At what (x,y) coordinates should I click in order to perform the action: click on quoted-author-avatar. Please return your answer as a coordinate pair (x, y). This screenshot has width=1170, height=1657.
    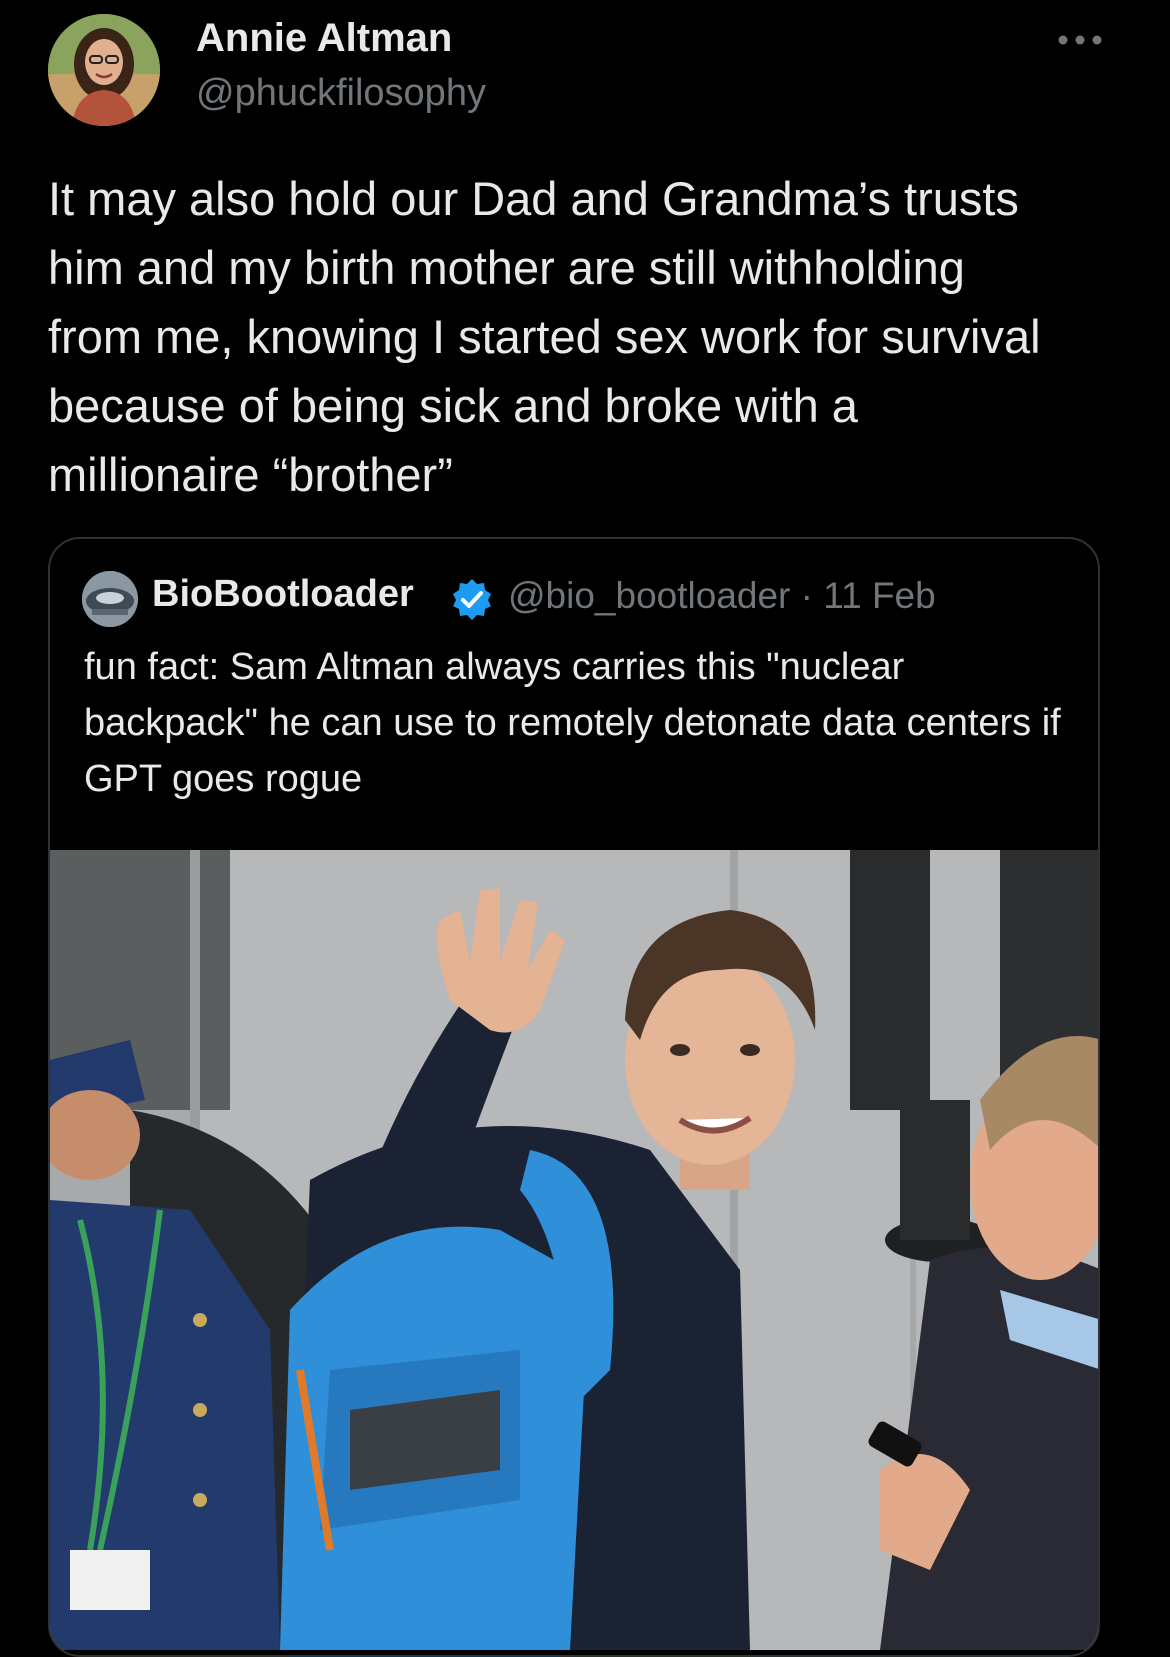
    Looking at the image, I should click on (110, 599).